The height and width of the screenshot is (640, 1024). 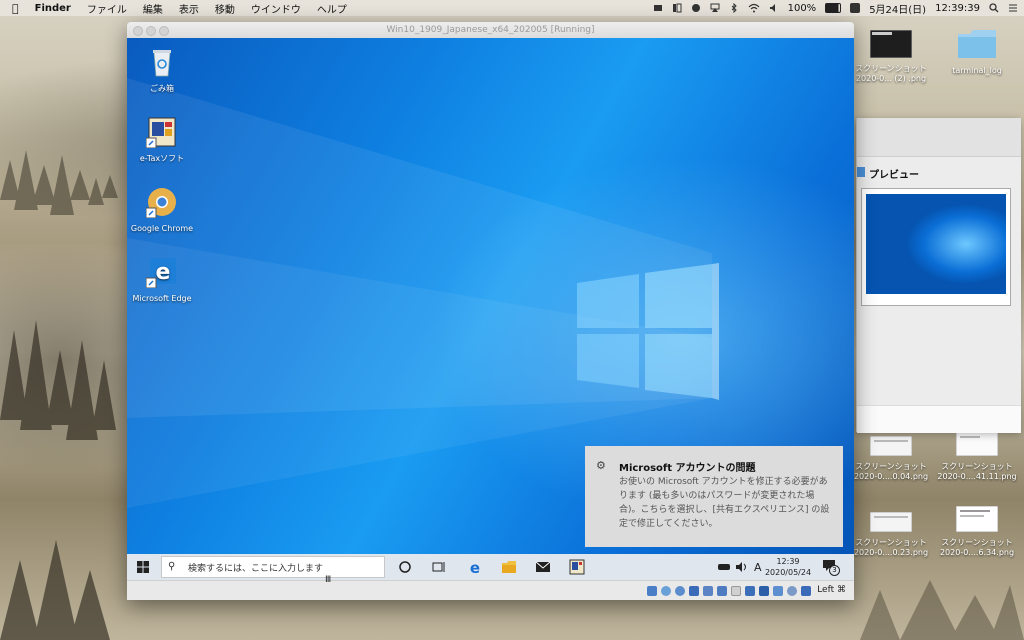 I want to click on minimize-window-button, so click(x=151, y=31).